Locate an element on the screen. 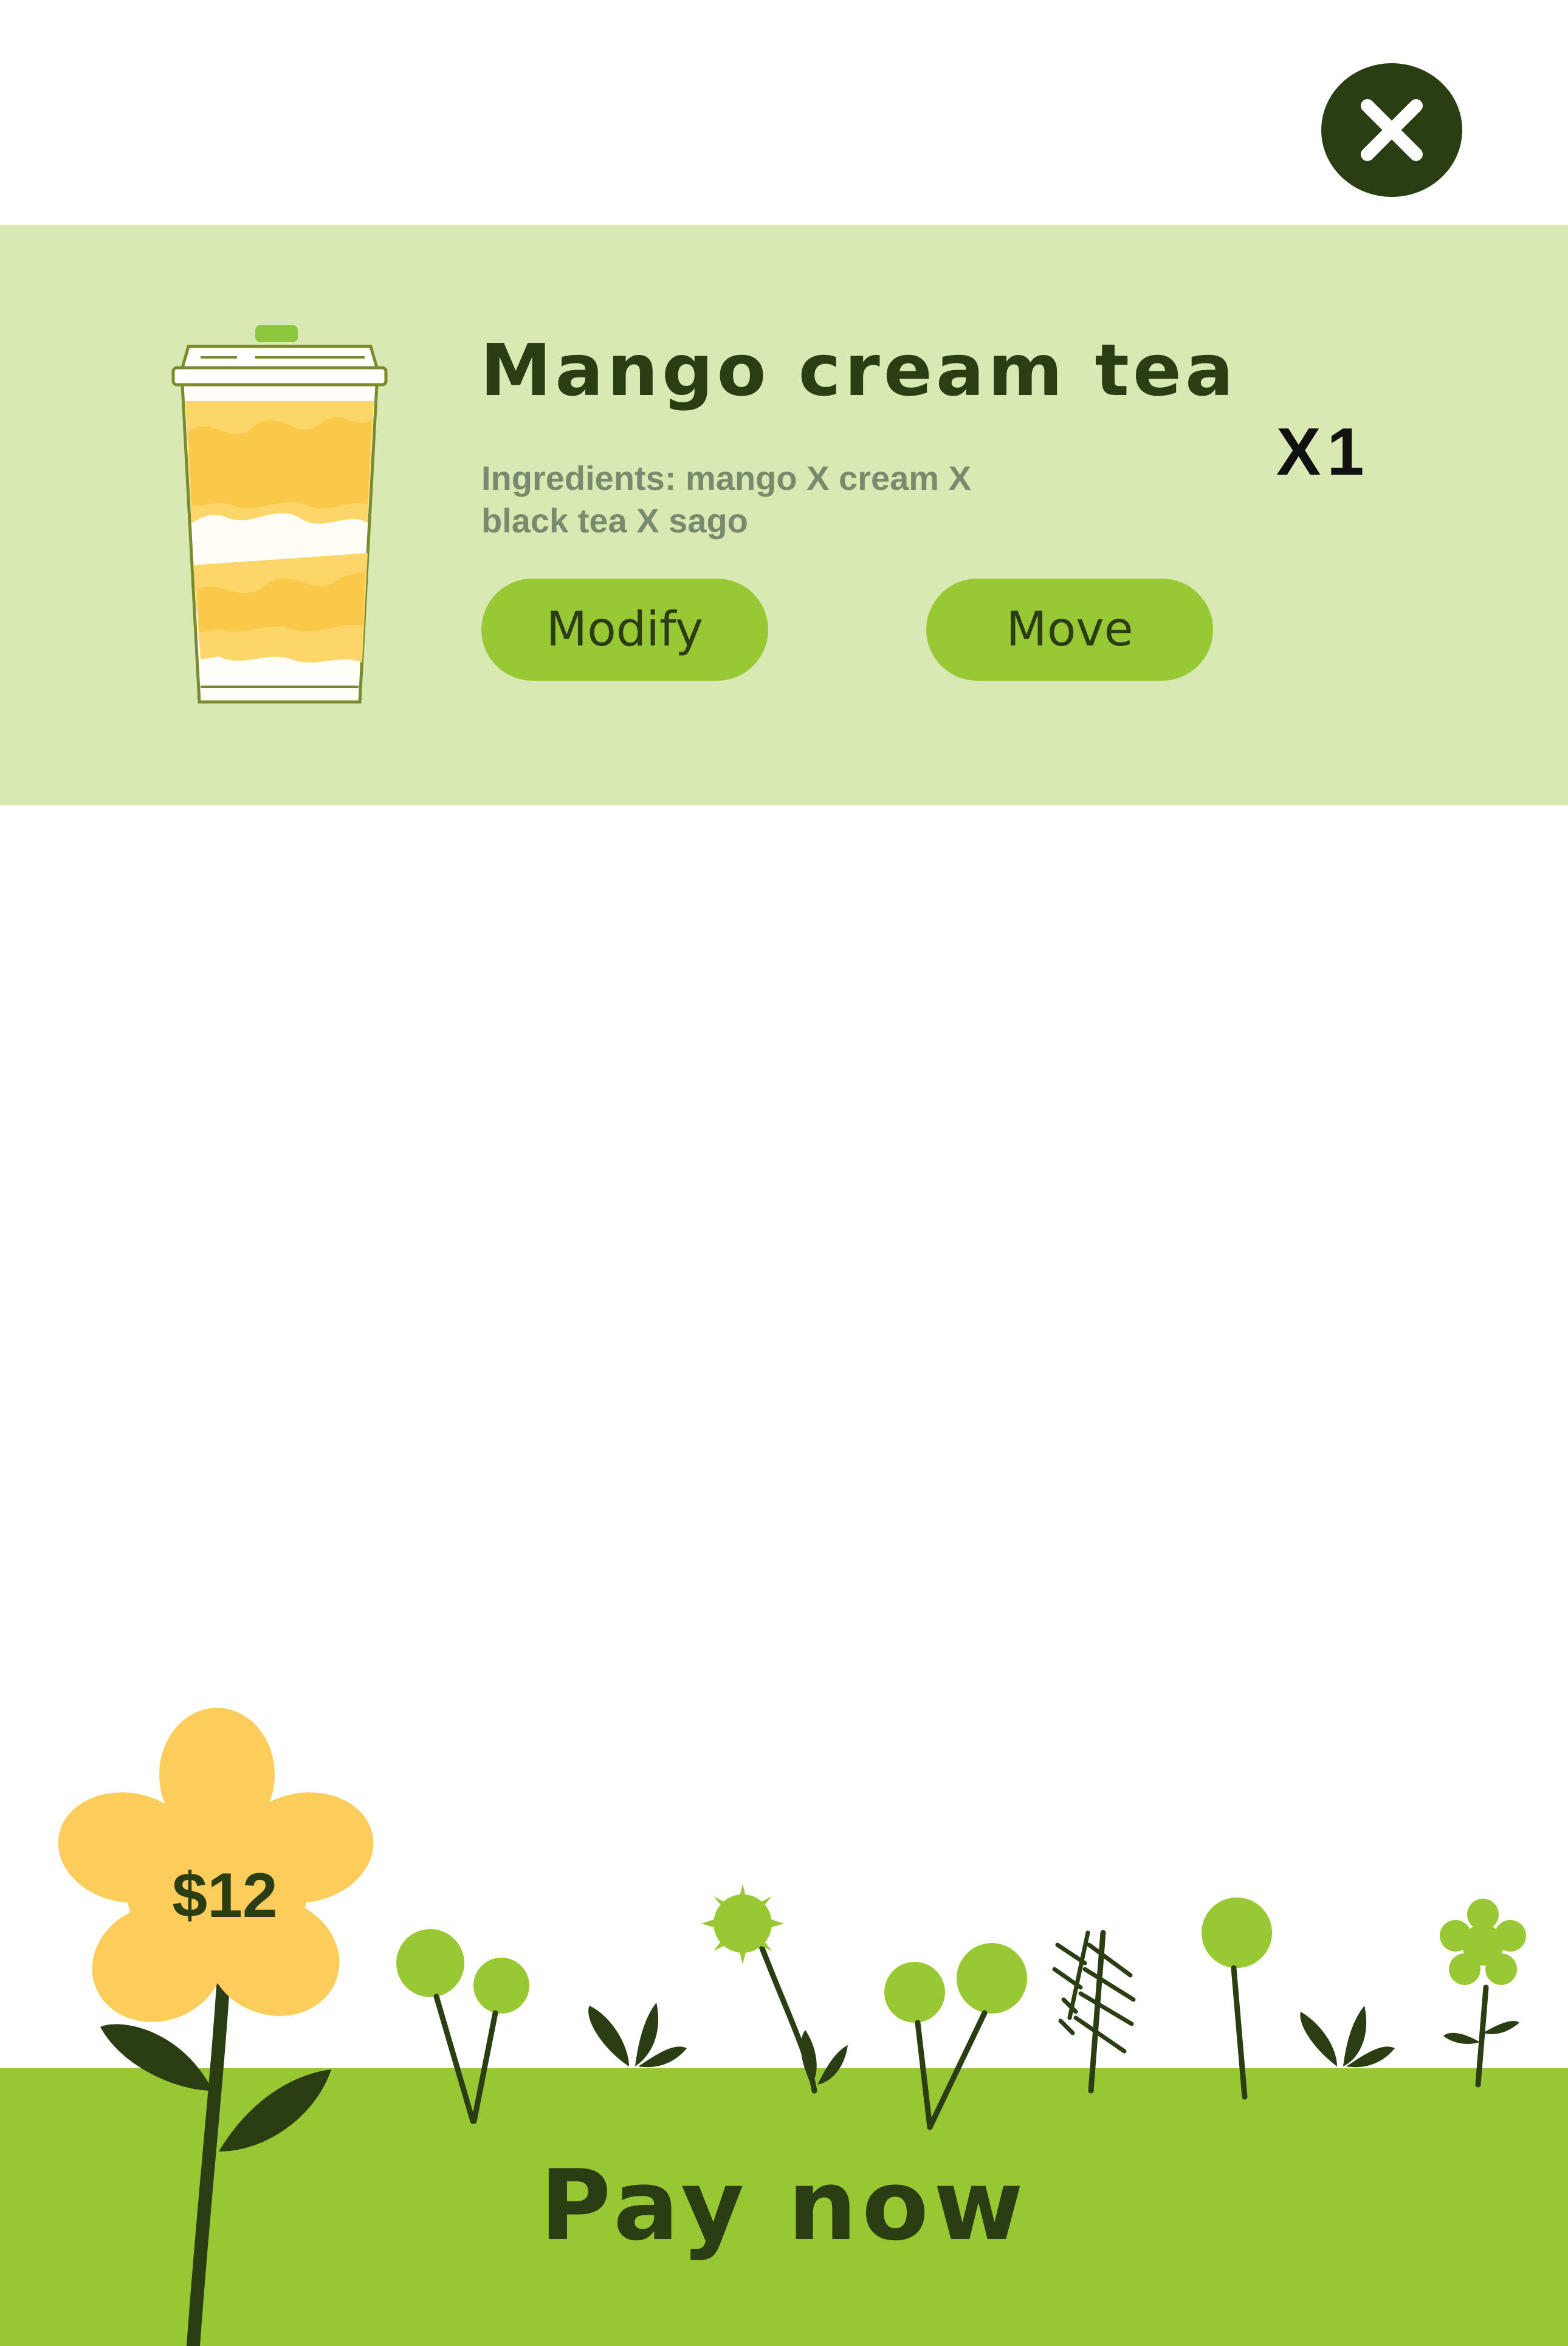 The width and height of the screenshot is (1568, 2346). item-name: Mango cream tea is located at coordinates (858, 370).